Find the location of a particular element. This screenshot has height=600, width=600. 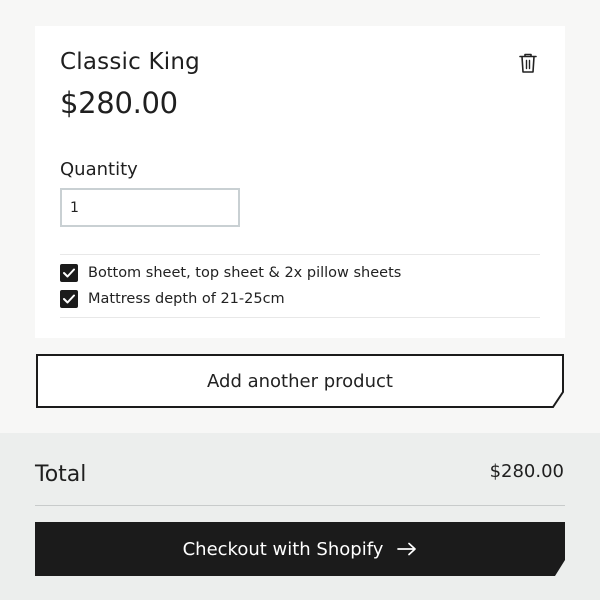

remove-item-button is located at coordinates (528, 63).